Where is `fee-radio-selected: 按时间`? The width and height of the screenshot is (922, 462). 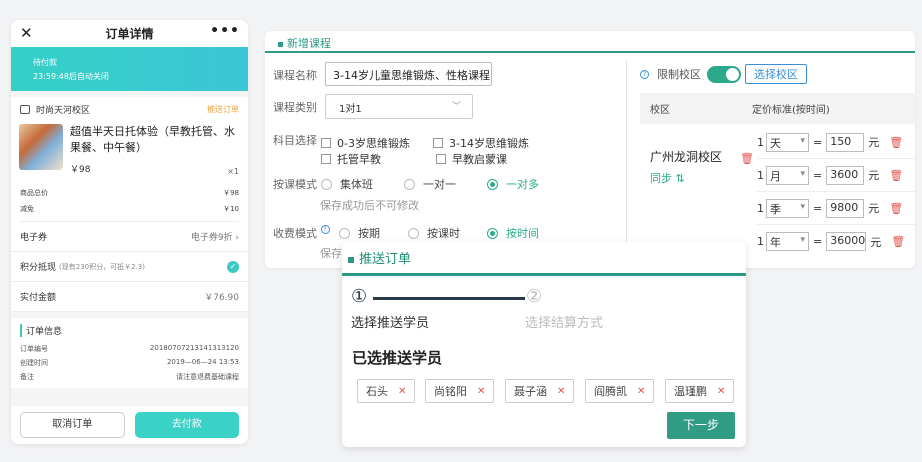
fee-radio-selected: 按时间 is located at coordinates (513, 233).